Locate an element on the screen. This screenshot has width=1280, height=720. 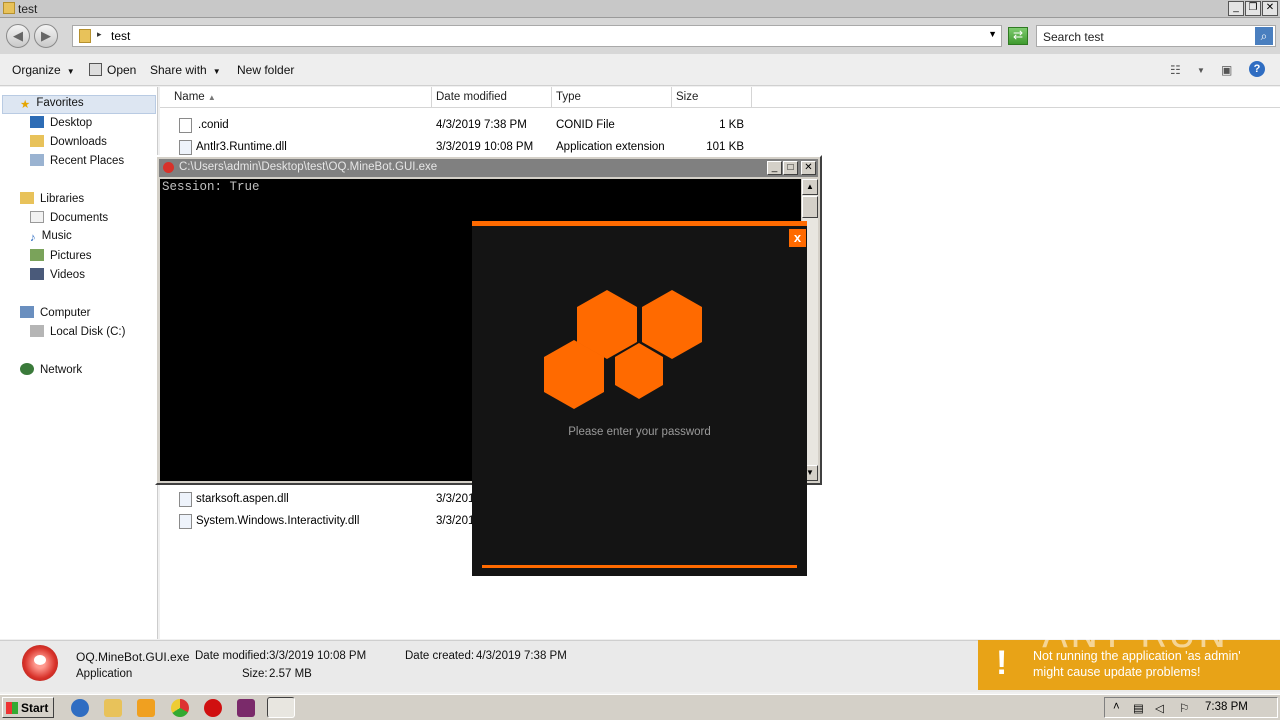
view-options-icon: ☷ is located at coordinates (1175, 70).